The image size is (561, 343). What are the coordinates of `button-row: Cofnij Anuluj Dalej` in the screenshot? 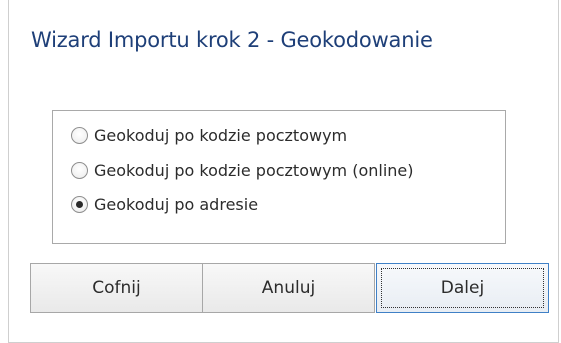 It's located at (289, 288).